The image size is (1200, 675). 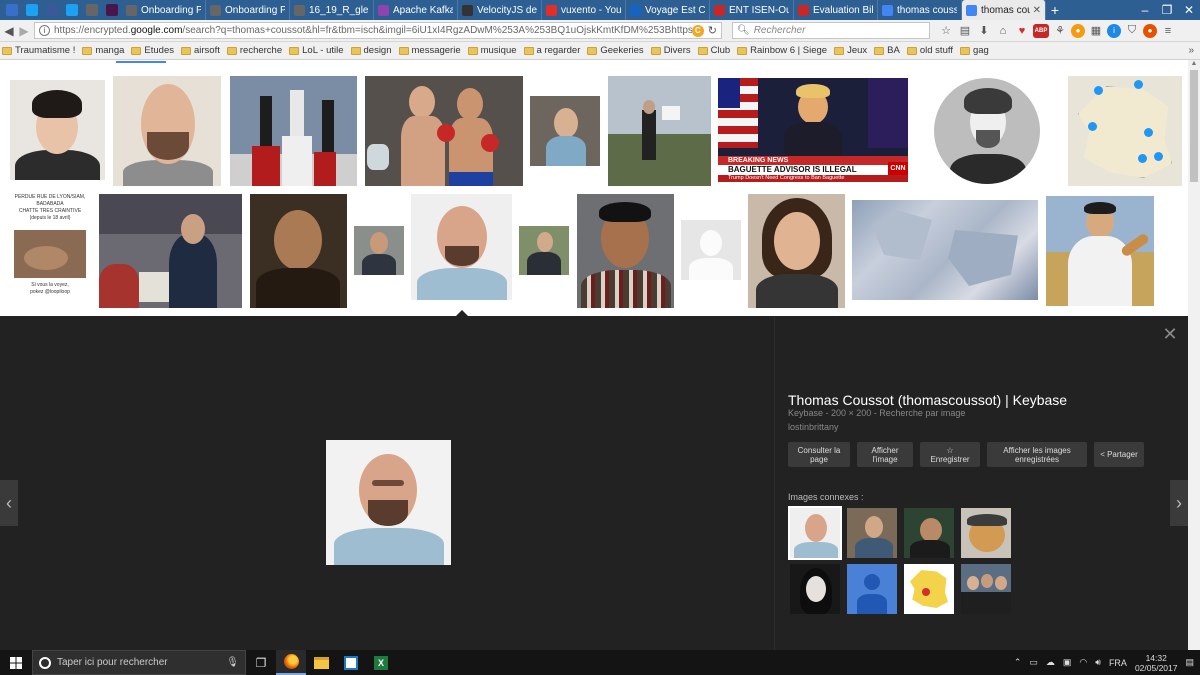 I want to click on visit-page-button: Consulter la page, so click(x=819, y=454).